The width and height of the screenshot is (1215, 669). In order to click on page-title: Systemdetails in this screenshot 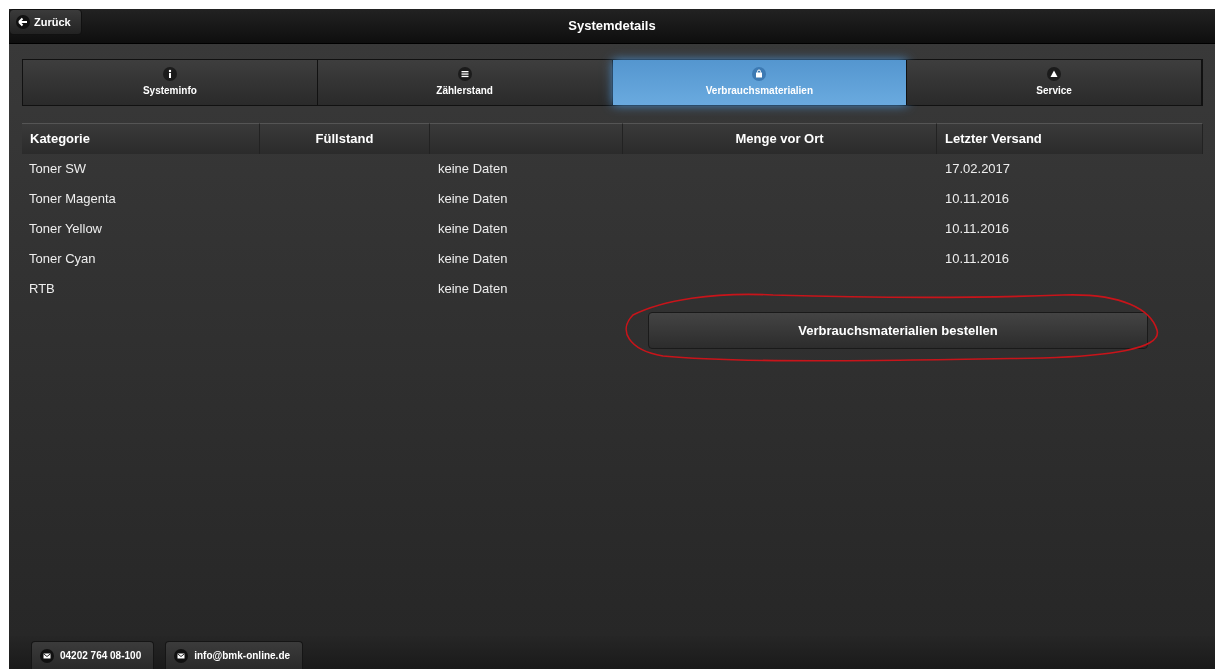, I will do `click(612, 26)`.